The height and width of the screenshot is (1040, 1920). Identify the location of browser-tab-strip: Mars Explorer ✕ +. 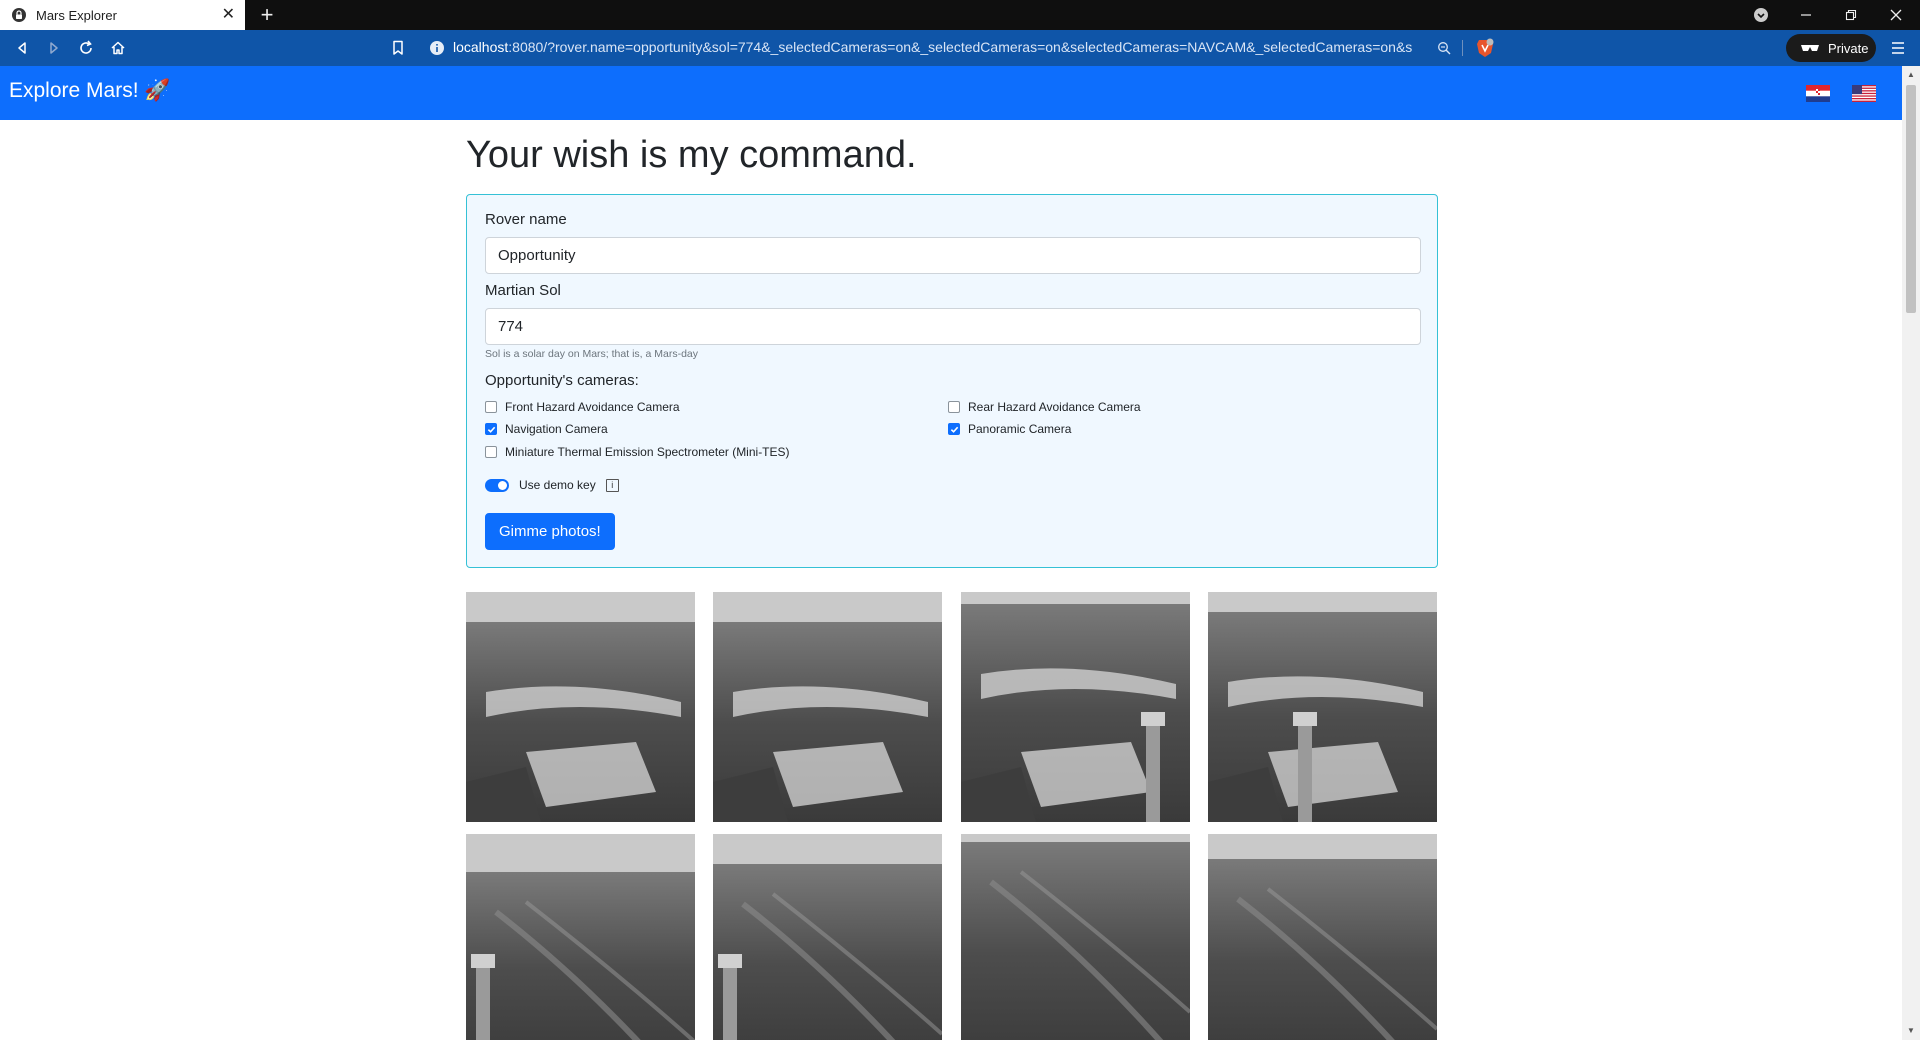
(960, 15).